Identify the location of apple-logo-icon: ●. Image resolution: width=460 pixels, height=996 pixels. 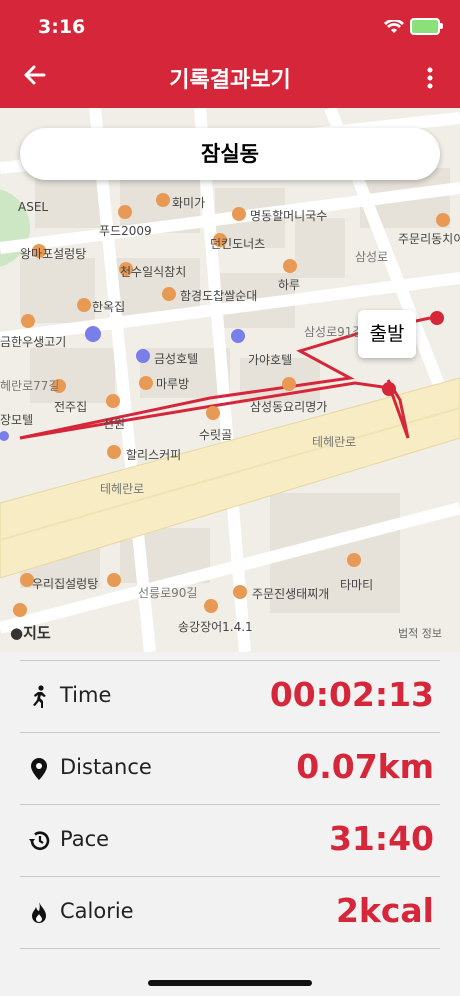
(17, 633).